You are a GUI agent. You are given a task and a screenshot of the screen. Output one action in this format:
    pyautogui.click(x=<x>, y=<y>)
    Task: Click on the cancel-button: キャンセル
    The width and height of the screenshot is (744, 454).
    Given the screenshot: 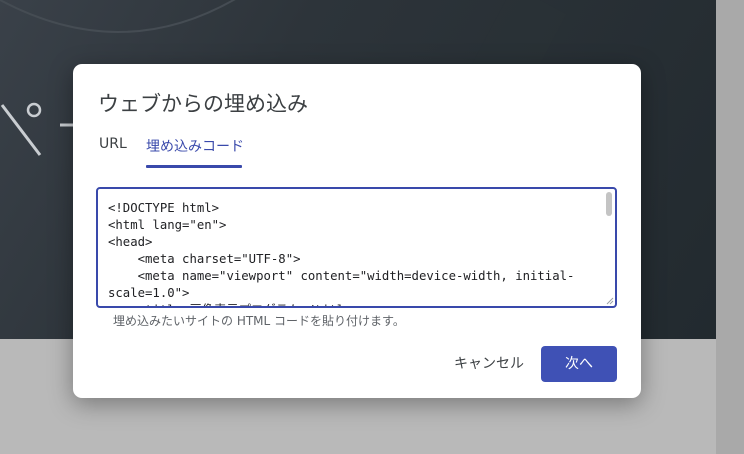 What is the action you would take?
    pyautogui.click(x=489, y=364)
    